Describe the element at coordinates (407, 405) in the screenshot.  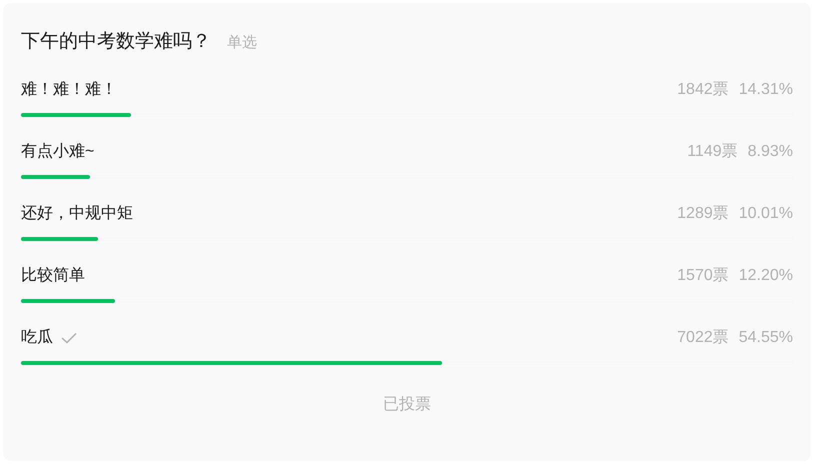
I see `poll-status: 已投票` at that location.